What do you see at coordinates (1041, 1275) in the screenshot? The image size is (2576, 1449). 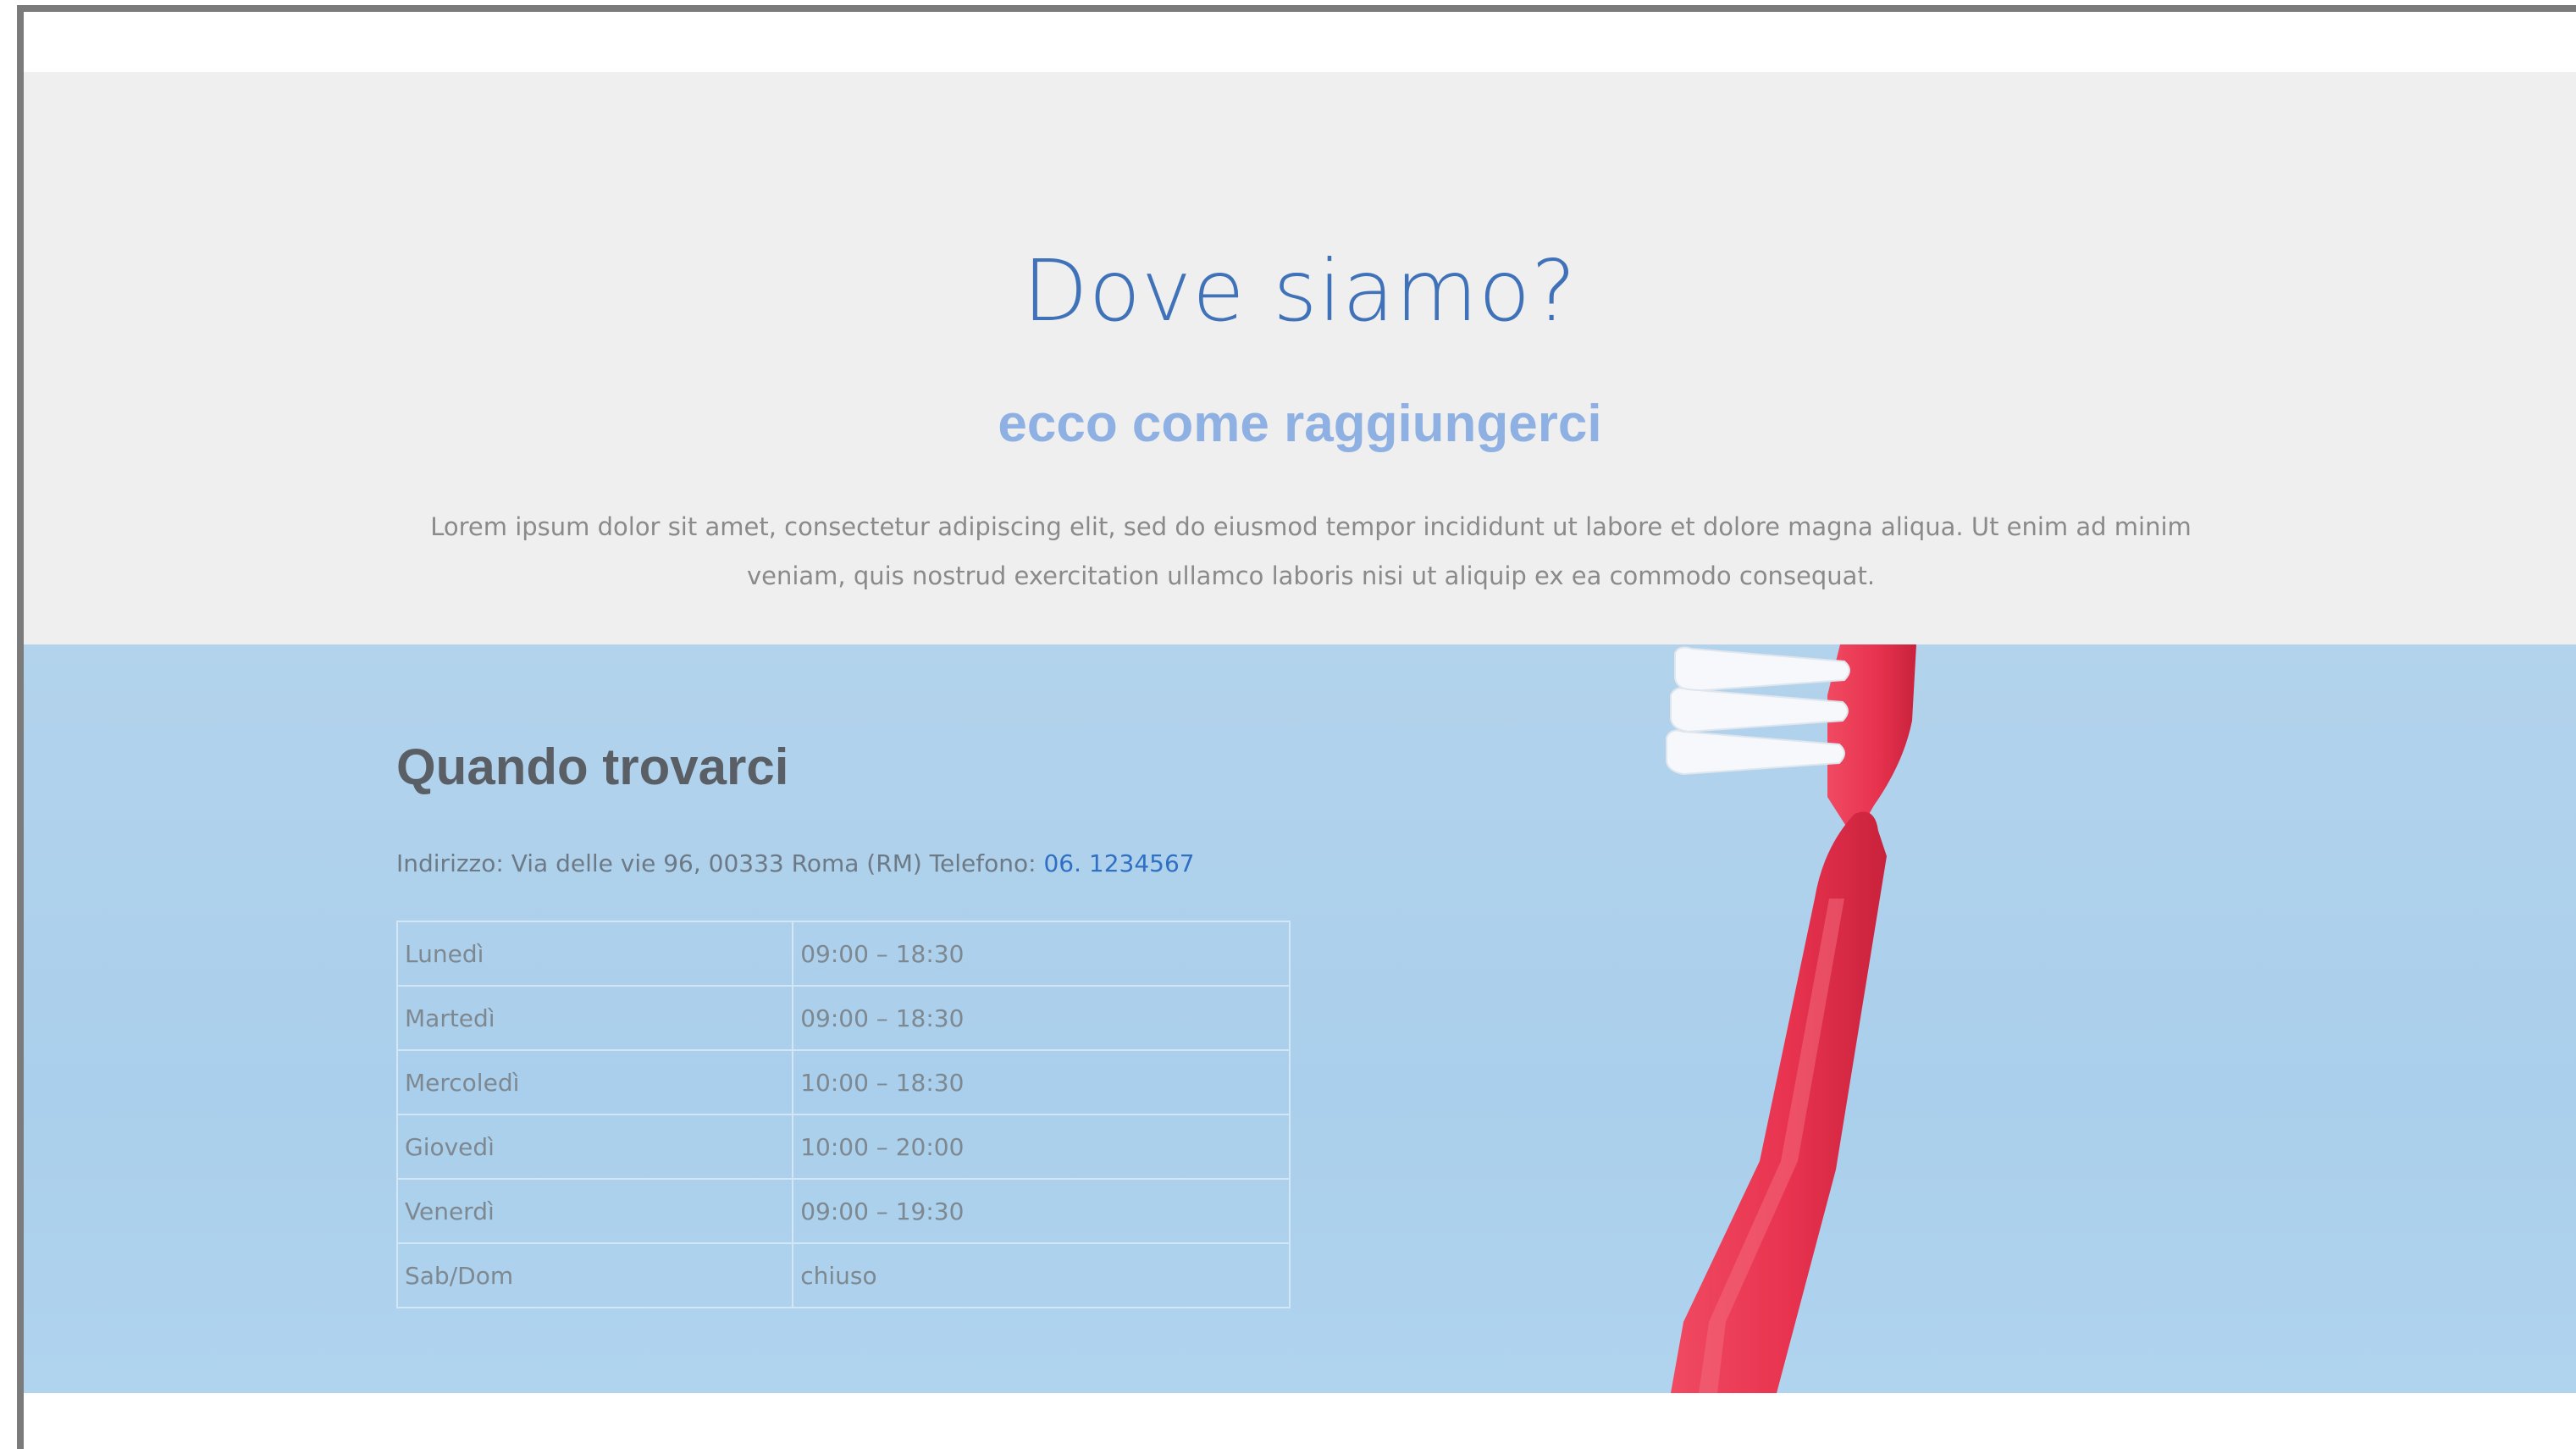 I see `time-cell: chiuso` at bounding box center [1041, 1275].